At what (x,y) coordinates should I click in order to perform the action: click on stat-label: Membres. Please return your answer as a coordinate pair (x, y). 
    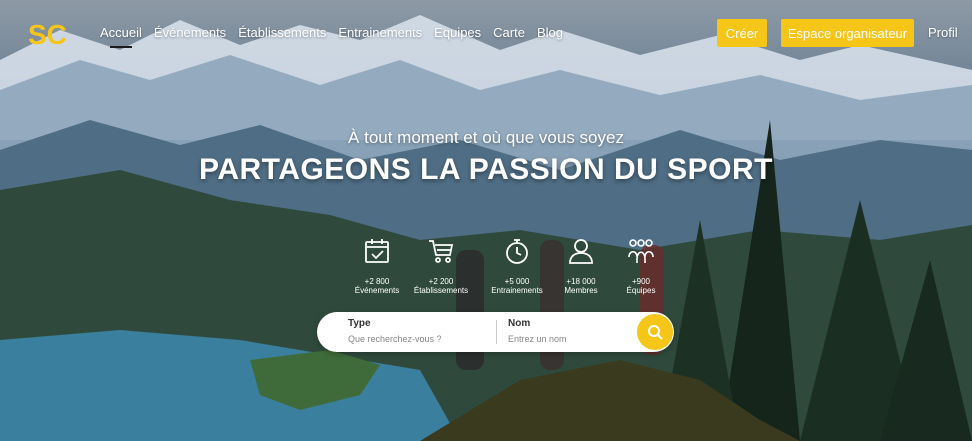
    Looking at the image, I should click on (581, 290).